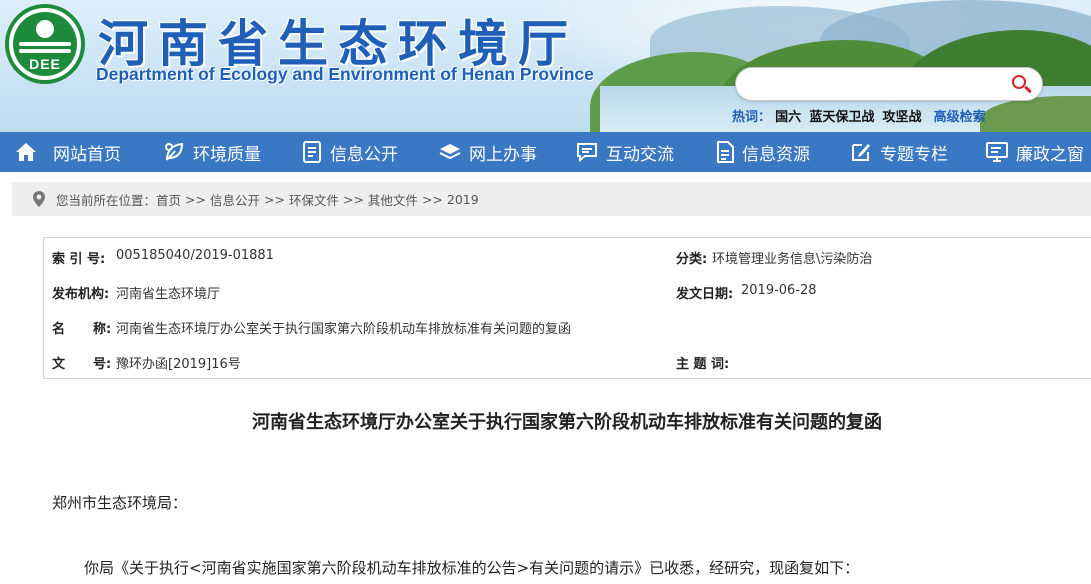 The height and width of the screenshot is (584, 1091). What do you see at coordinates (79, 259) in the screenshot?
I see `index-label: 索 引 号:` at bounding box center [79, 259].